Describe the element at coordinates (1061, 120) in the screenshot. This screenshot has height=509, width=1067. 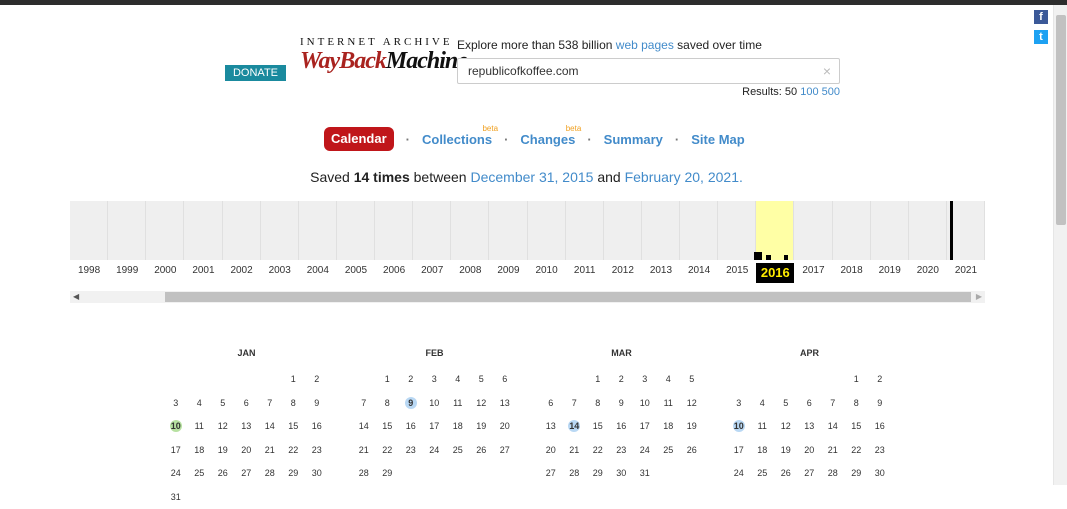
I see `scrollbar-thumb` at that location.